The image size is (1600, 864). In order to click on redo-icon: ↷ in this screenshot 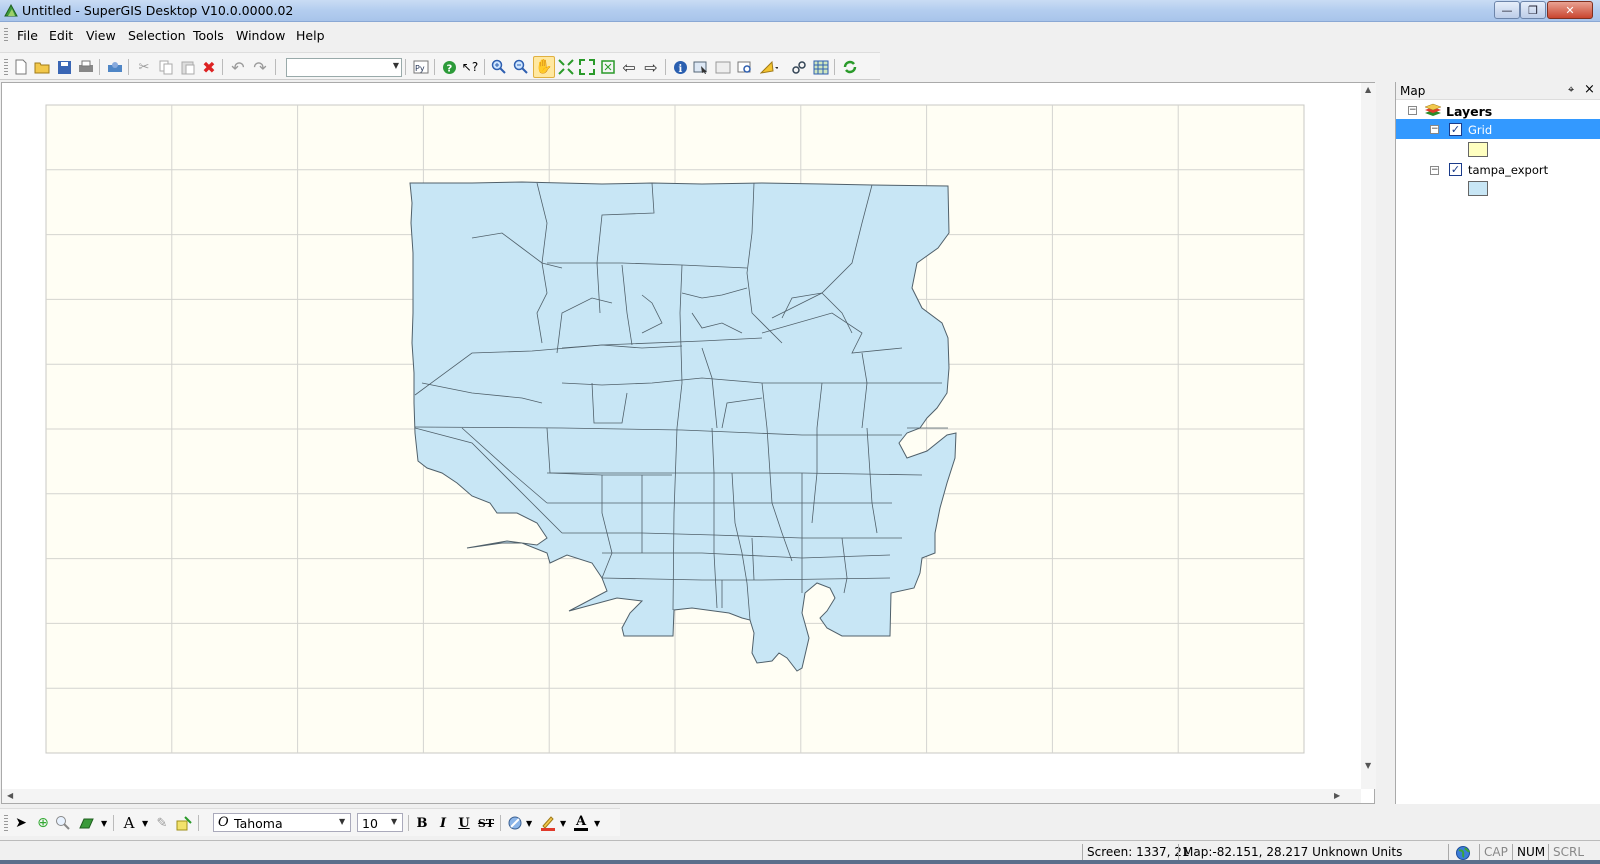, I will do `click(260, 67)`.